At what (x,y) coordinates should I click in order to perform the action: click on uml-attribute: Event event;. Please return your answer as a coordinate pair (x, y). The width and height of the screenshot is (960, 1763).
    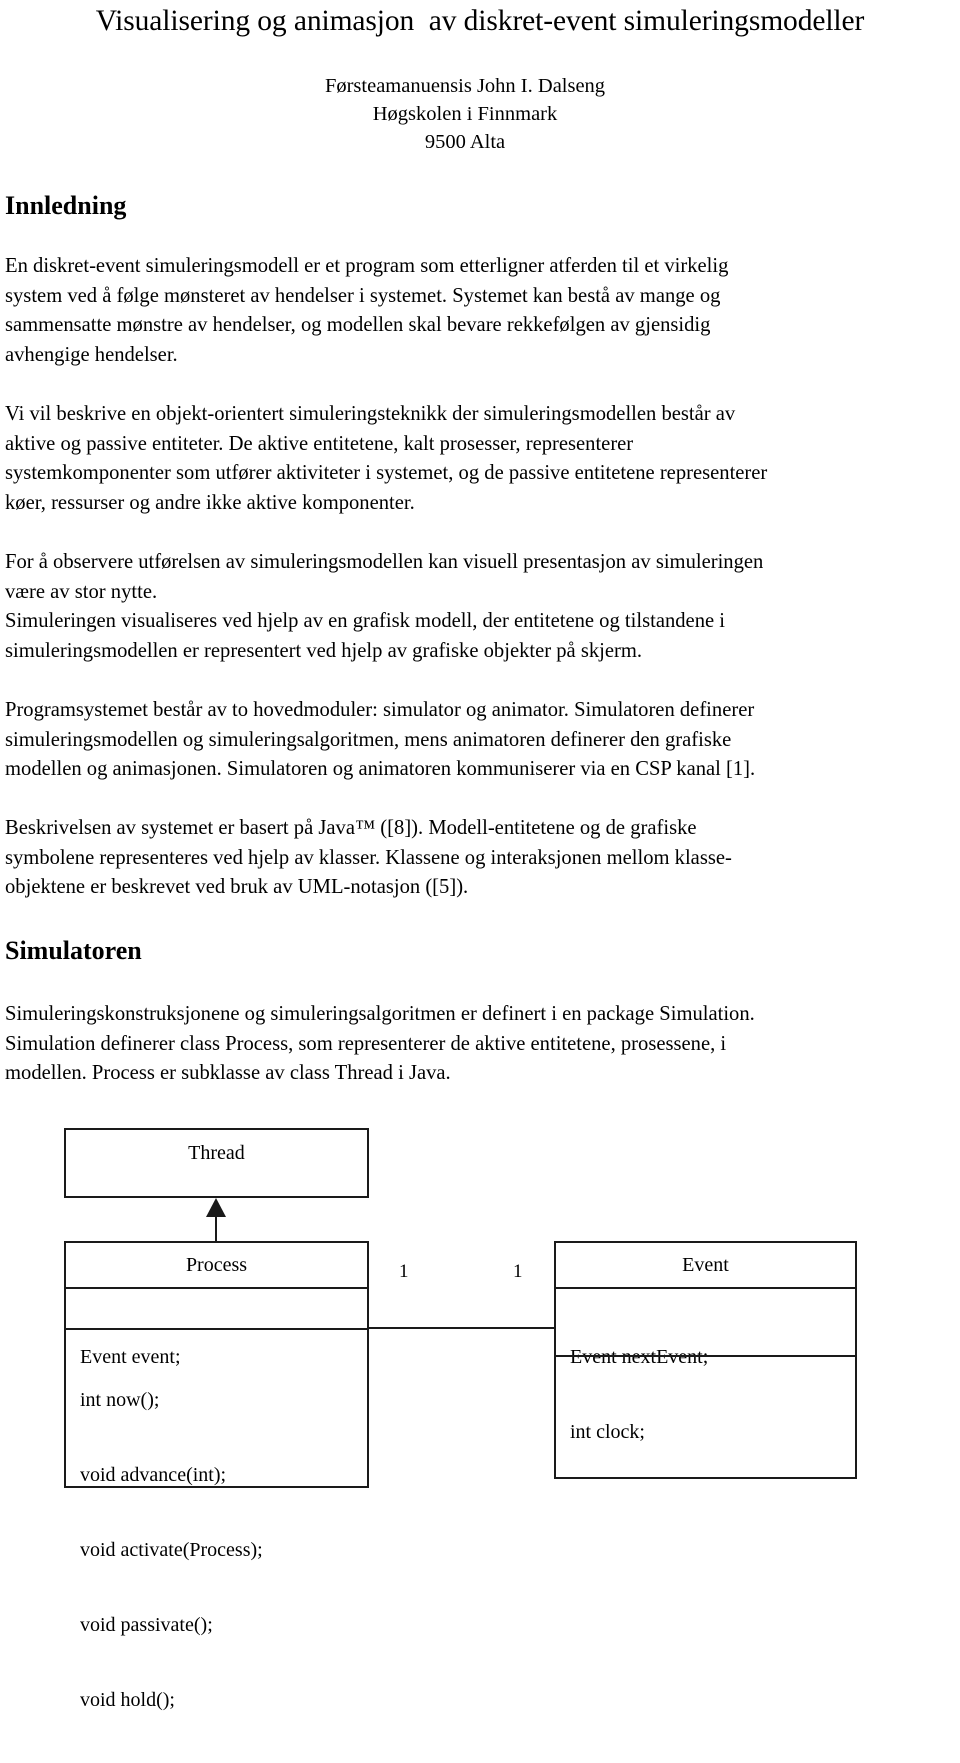
    Looking at the image, I should click on (130, 1357).